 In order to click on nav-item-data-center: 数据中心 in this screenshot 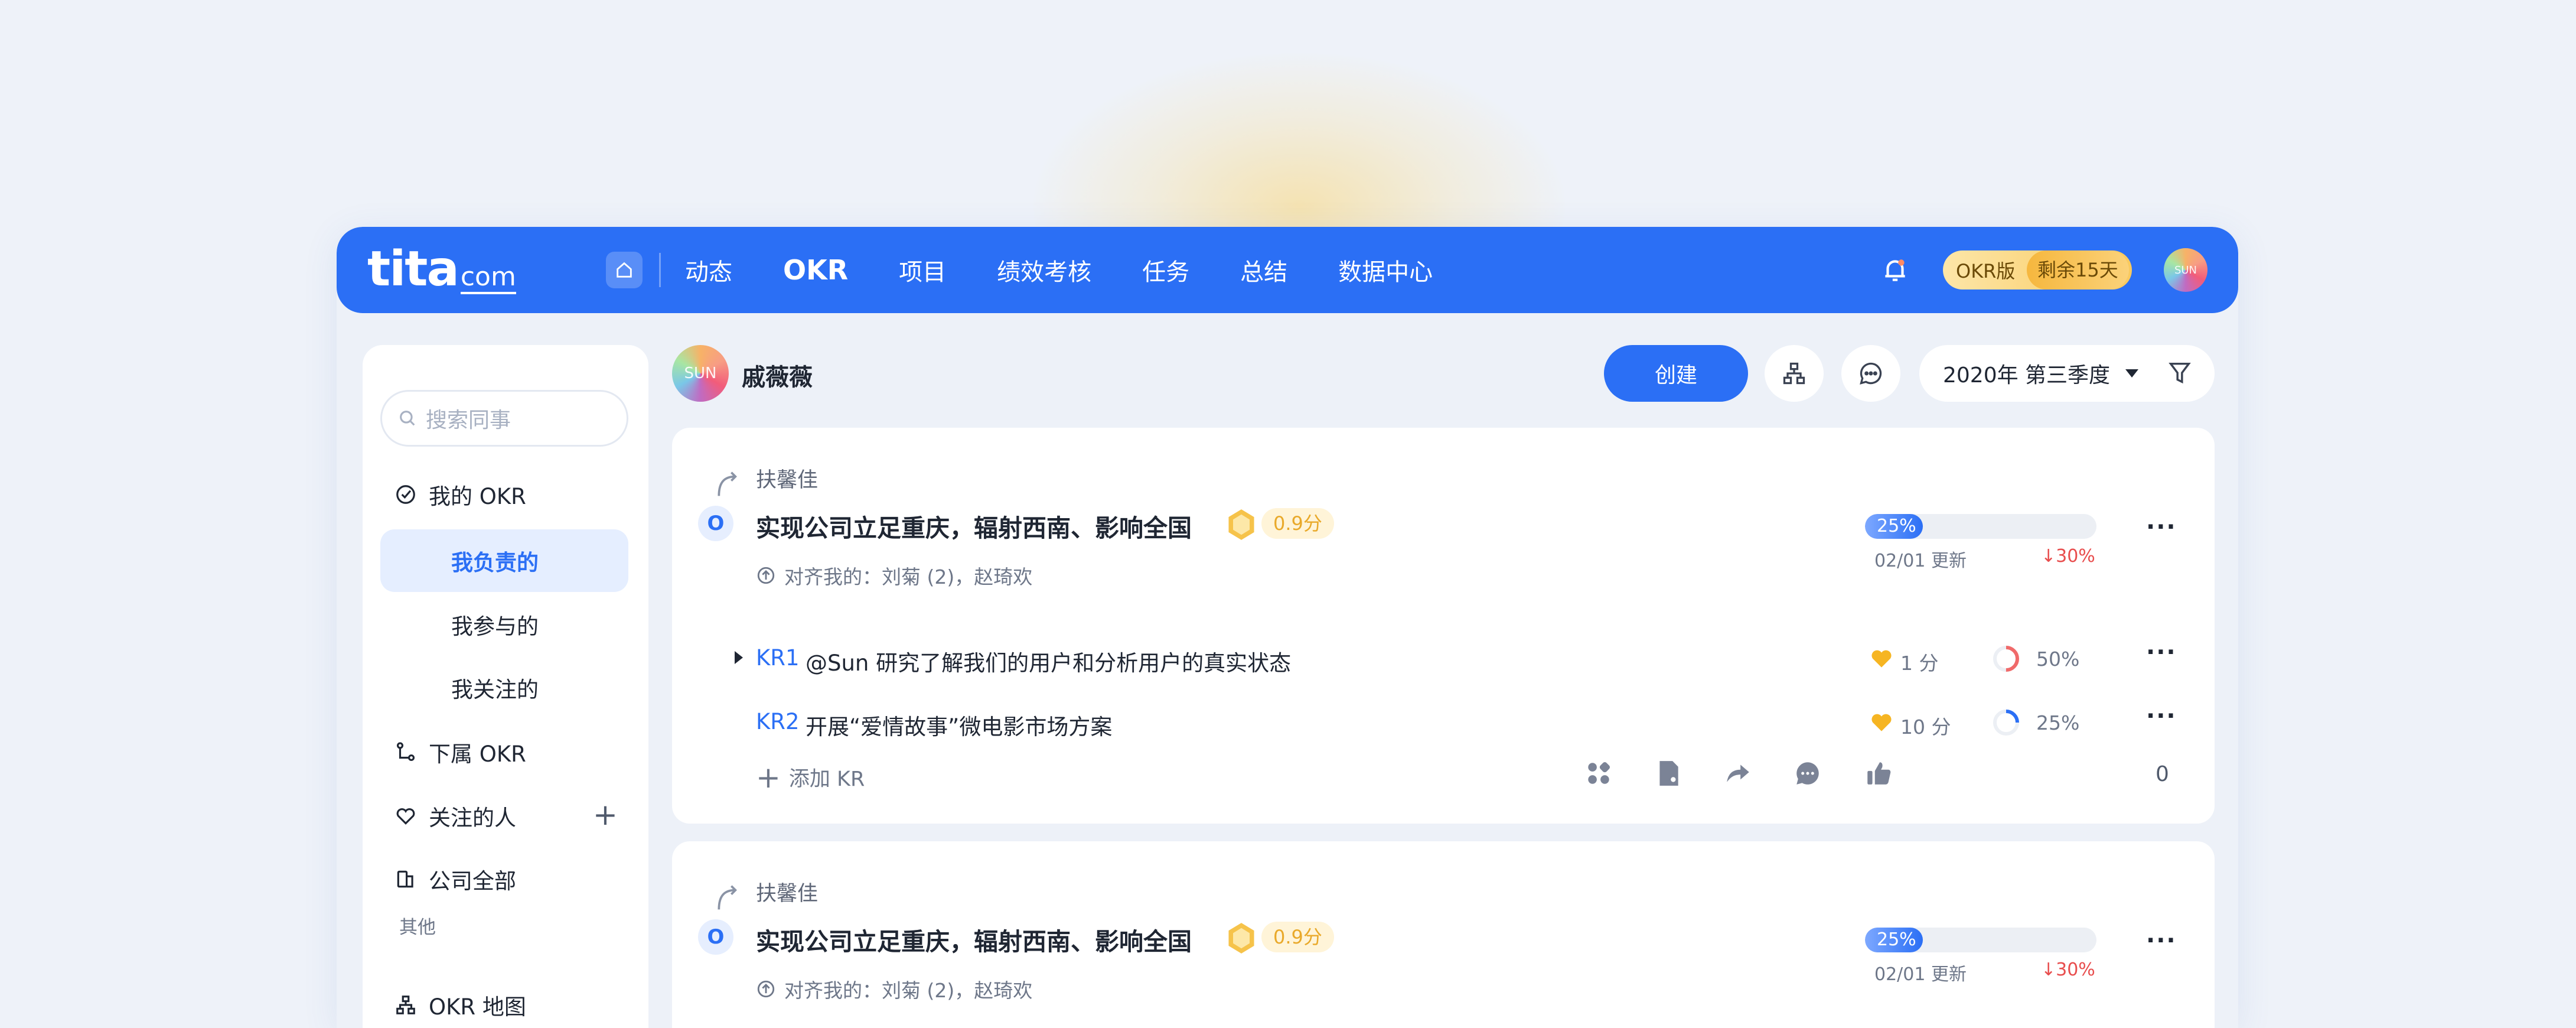, I will do `click(1385, 270)`.